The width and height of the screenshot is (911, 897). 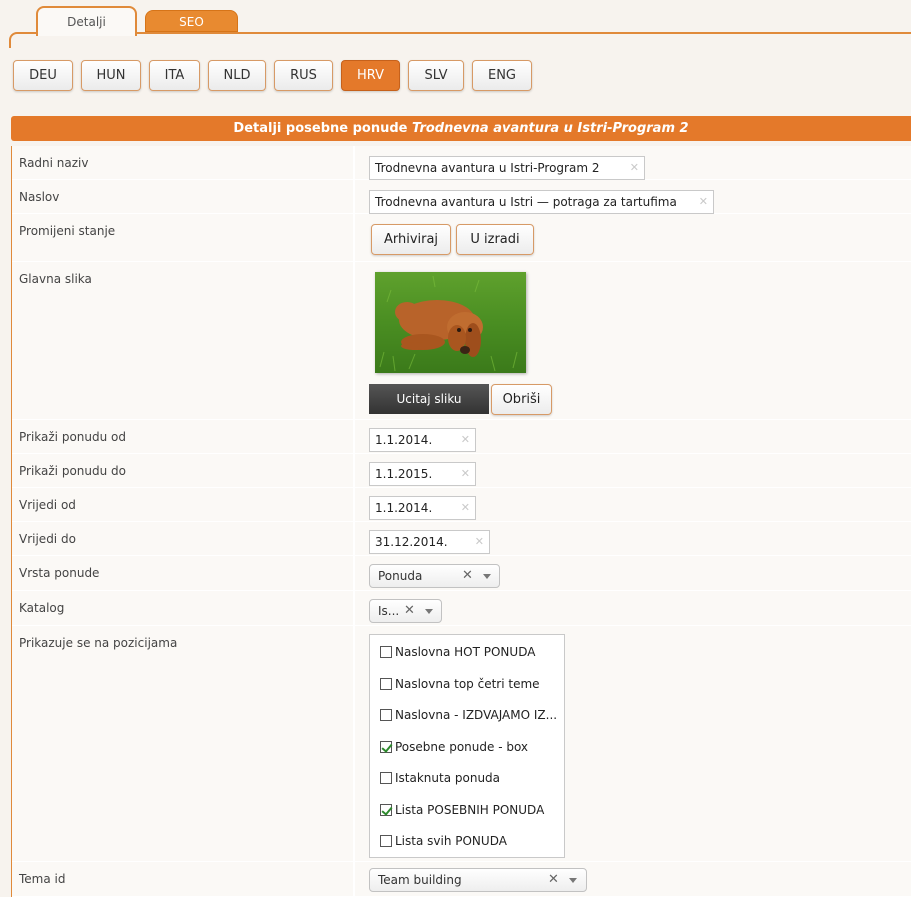 I want to click on lang-button-ita: ITA, so click(x=174, y=75).